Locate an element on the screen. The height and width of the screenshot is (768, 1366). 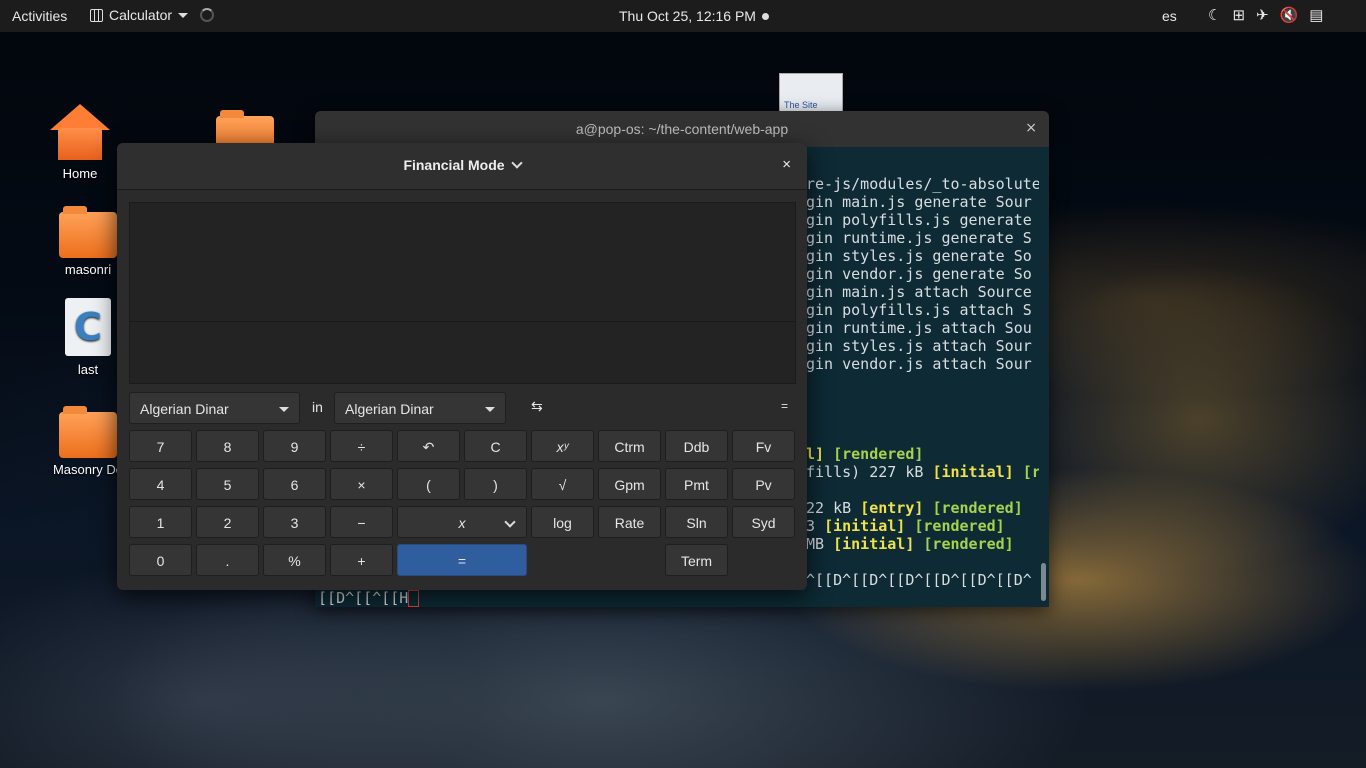
subtract-button: − is located at coordinates (361, 522).